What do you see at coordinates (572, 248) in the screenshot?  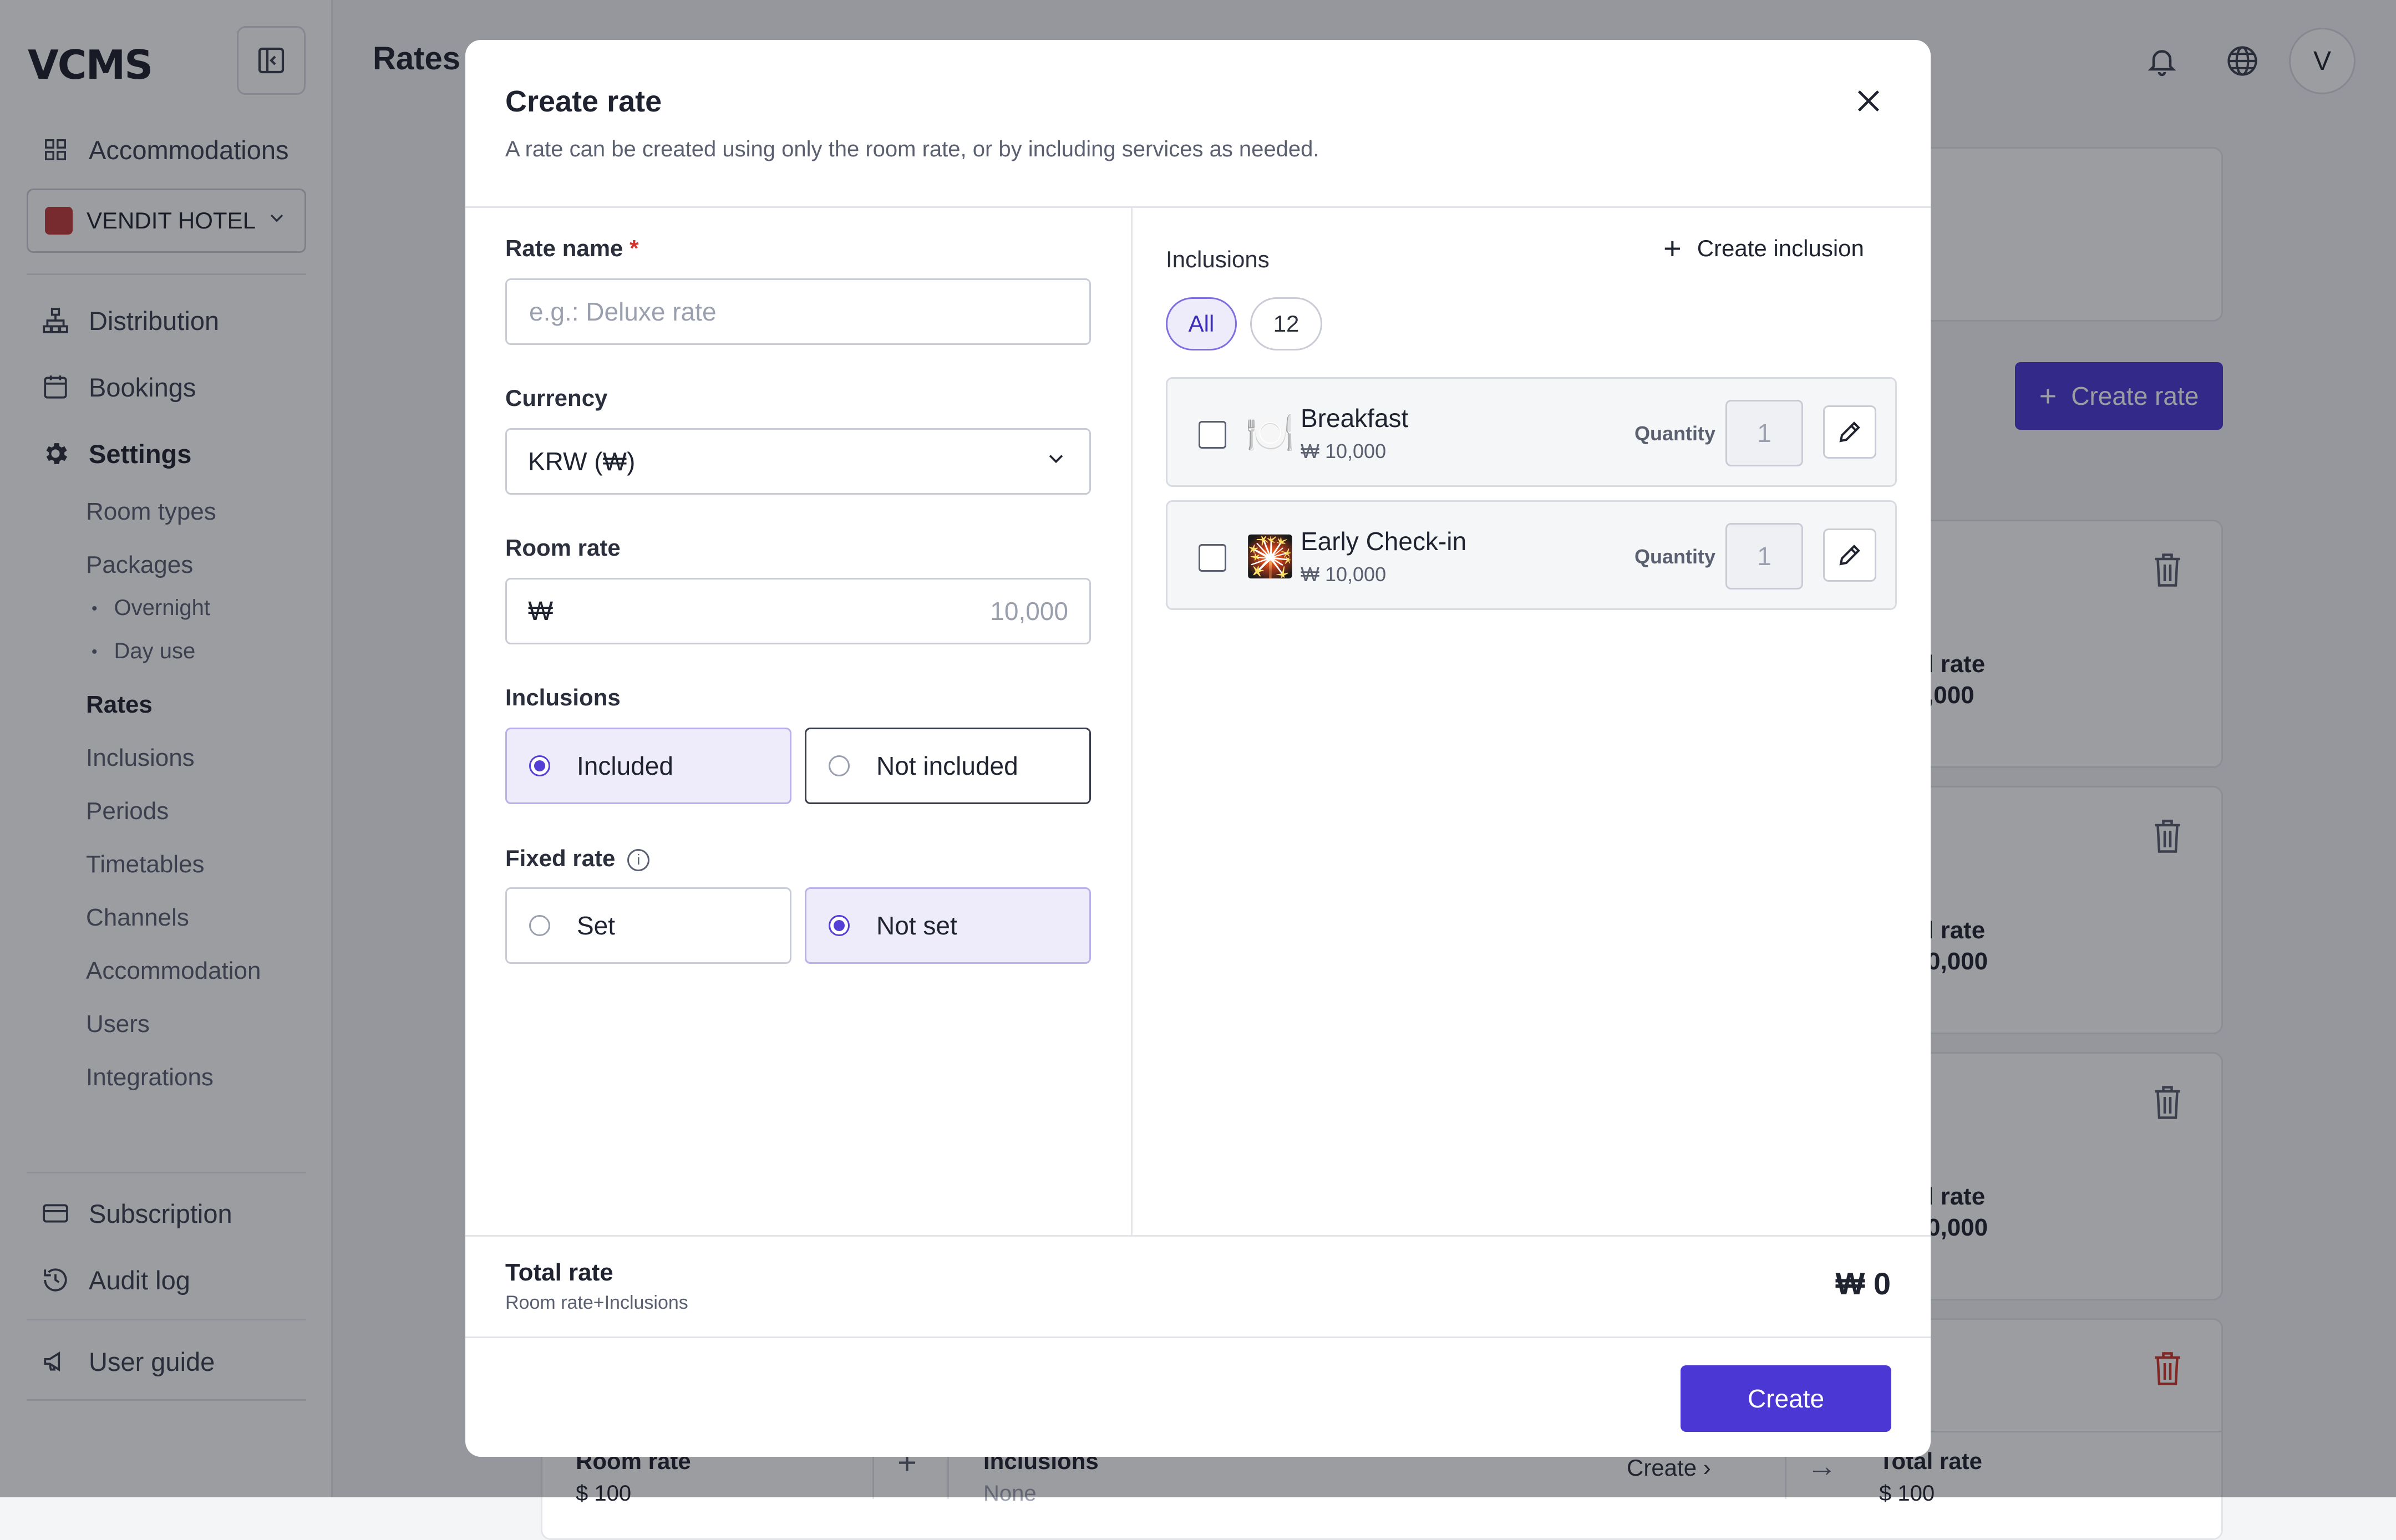 I see `rate-name-label: Rate name *` at bounding box center [572, 248].